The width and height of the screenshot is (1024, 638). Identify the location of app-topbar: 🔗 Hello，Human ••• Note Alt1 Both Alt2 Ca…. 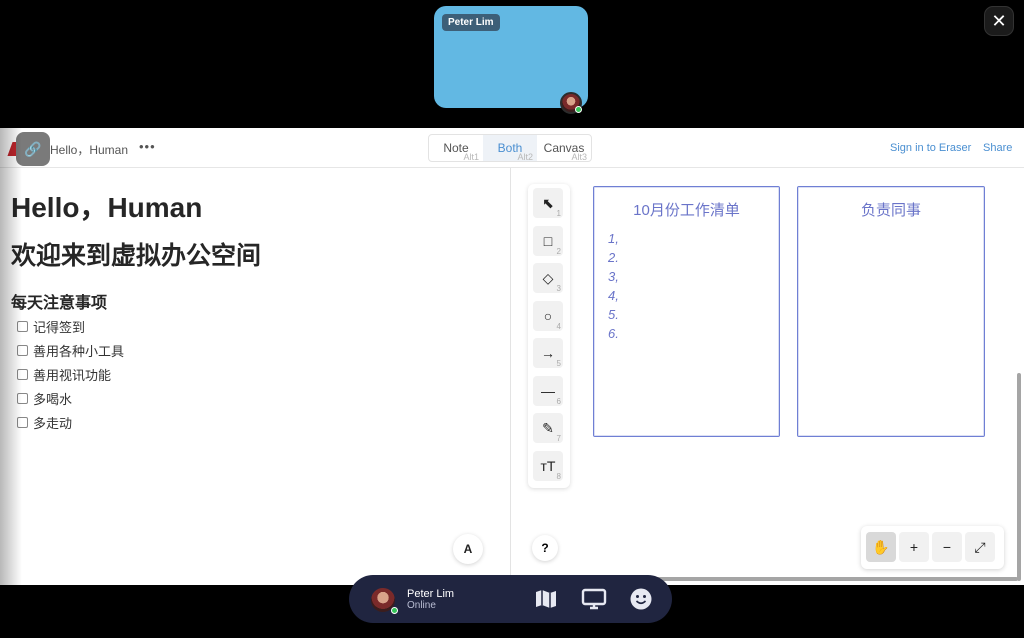
(512, 148).